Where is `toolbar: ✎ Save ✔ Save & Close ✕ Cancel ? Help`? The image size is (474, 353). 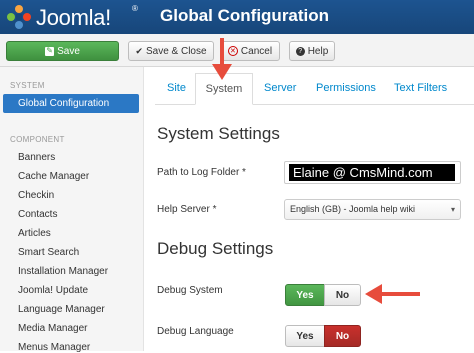 toolbar: ✎ Save ✔ Save & Close ✕ Cancel ? Help is located at coordinates (237, 50).